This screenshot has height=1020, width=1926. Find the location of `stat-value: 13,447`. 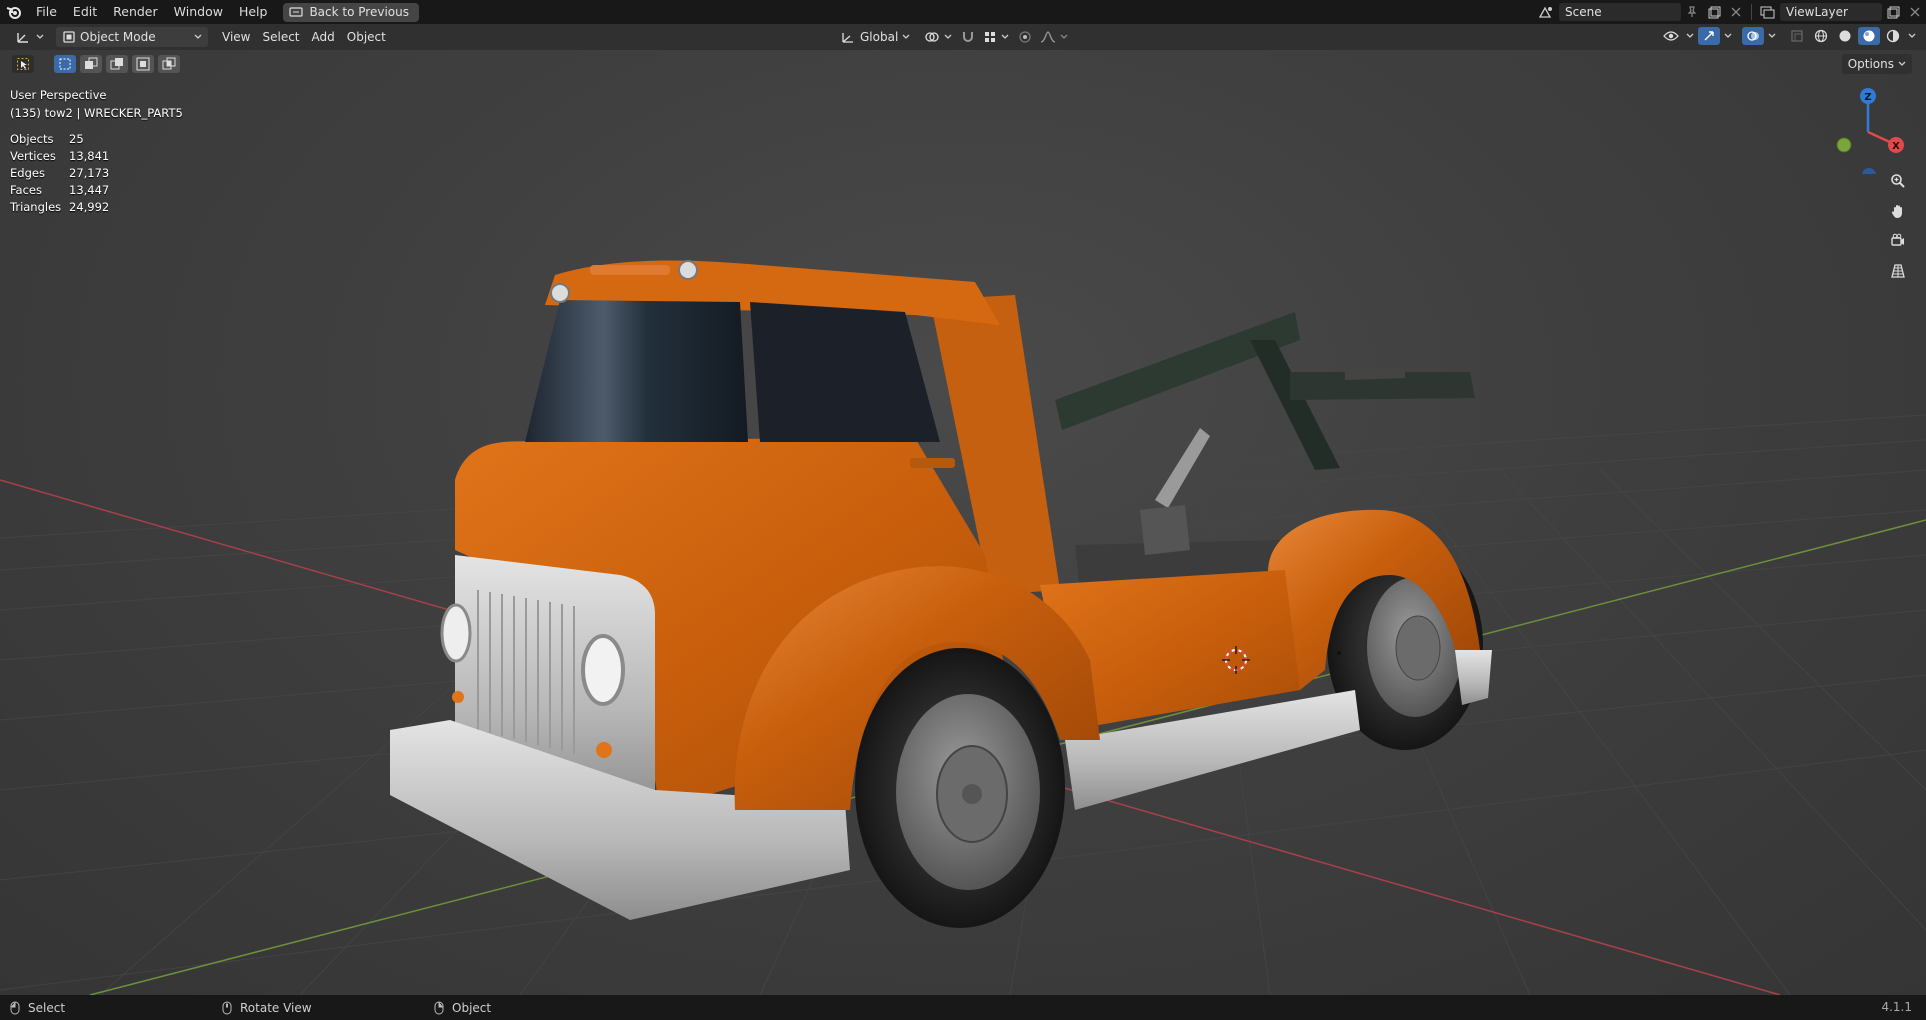

stat-value: 13,447 is located at coordinates (89, 190).